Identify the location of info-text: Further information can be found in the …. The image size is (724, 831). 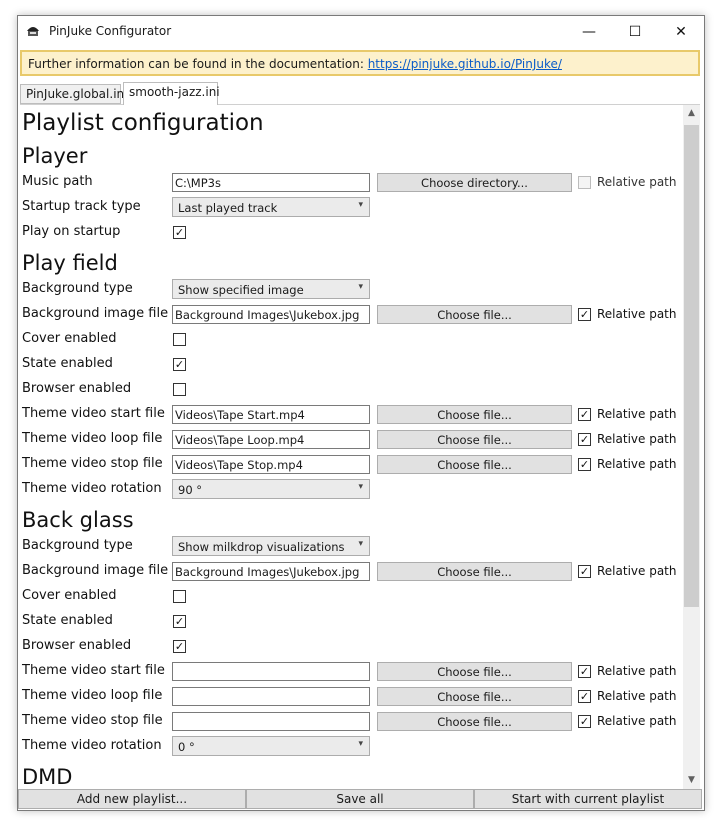
(198, 64).